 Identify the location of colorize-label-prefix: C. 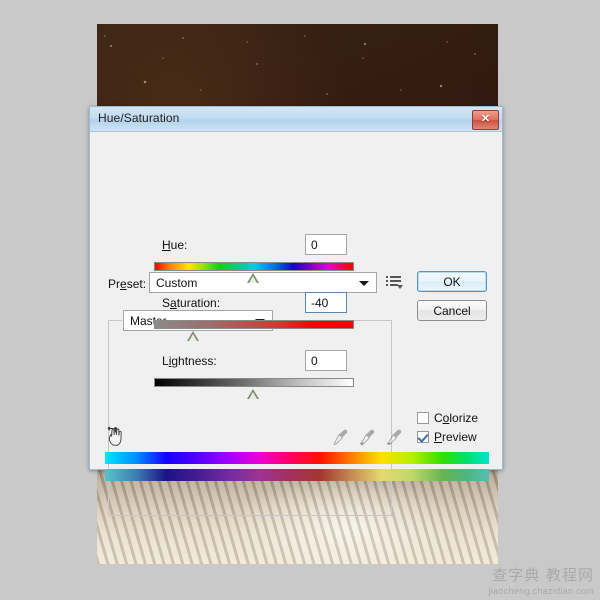
(438, 418).